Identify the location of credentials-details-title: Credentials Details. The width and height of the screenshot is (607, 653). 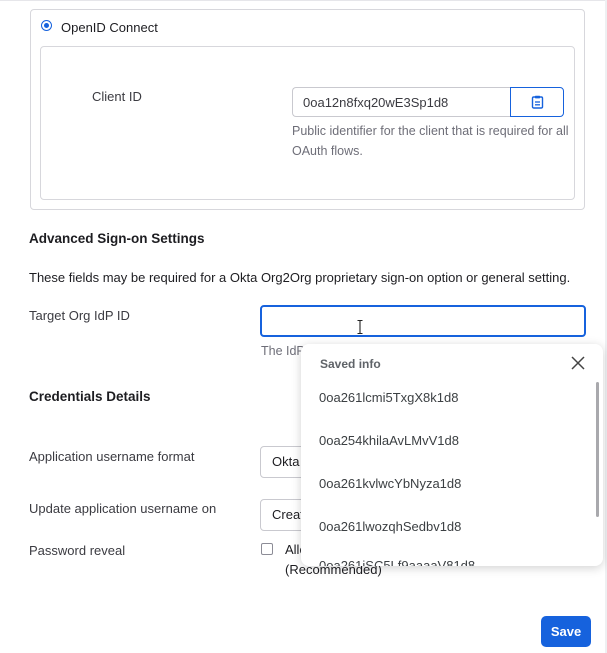
(90, 396).